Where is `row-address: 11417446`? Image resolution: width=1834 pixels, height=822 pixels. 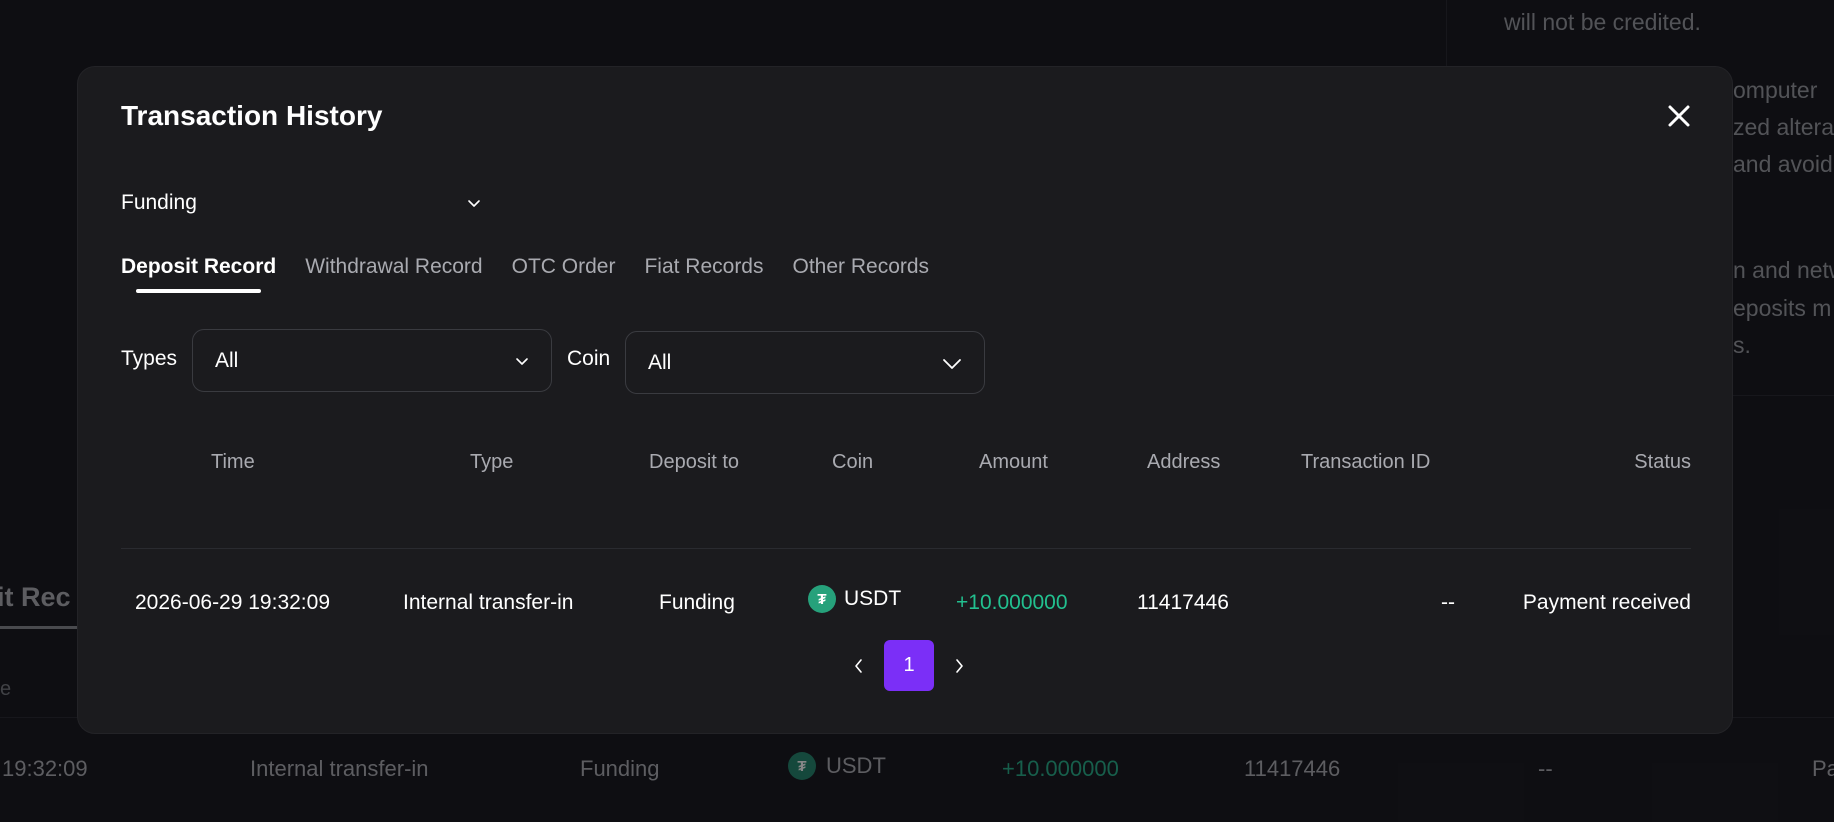
row-address: 11417446 is located at coordinates (1183, 602).